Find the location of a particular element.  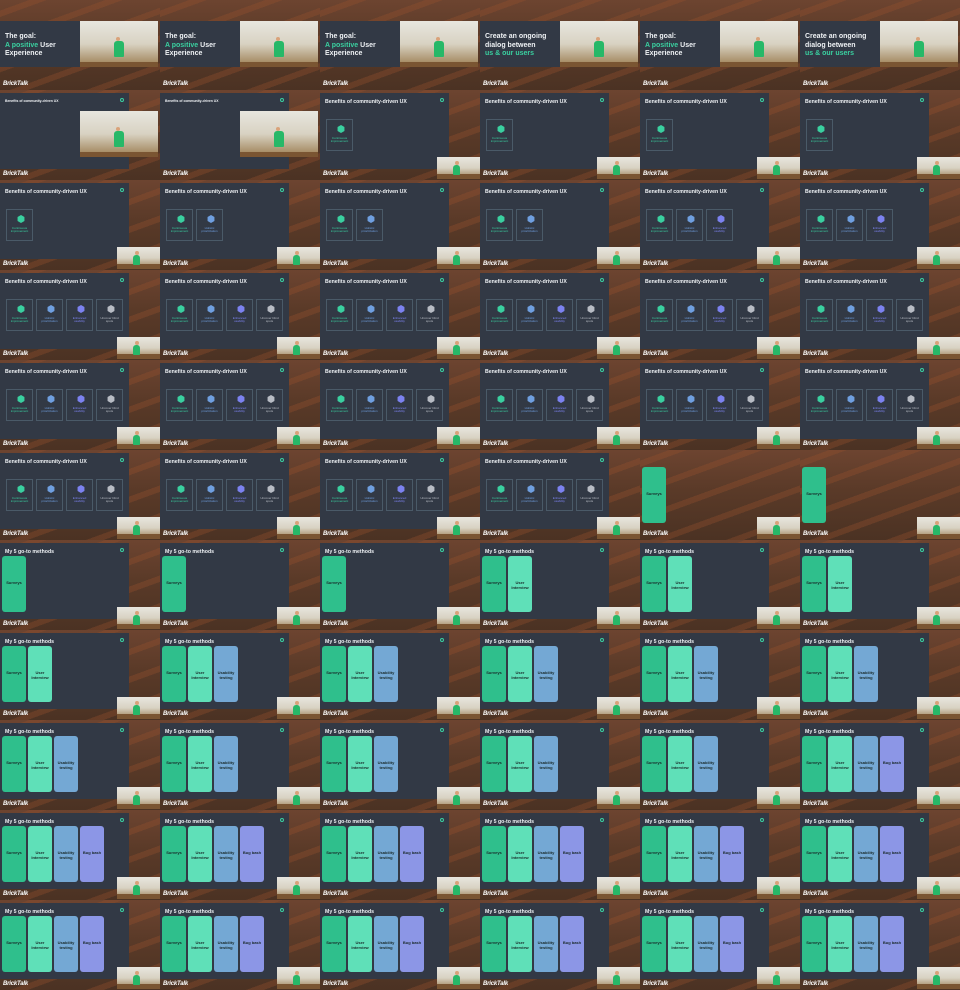

title-line: The goal: is located at coordinates (21, 36).